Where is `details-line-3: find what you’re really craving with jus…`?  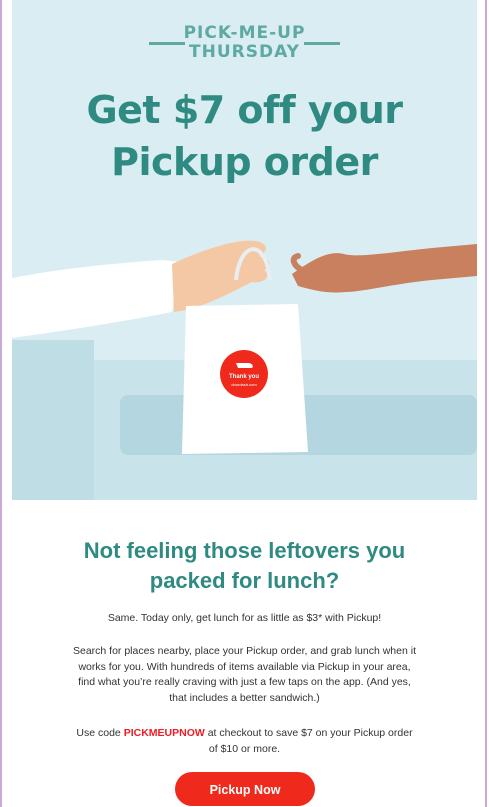 details-line-3: find what you’re really craving with jus… is located at coordinates (244, 682).